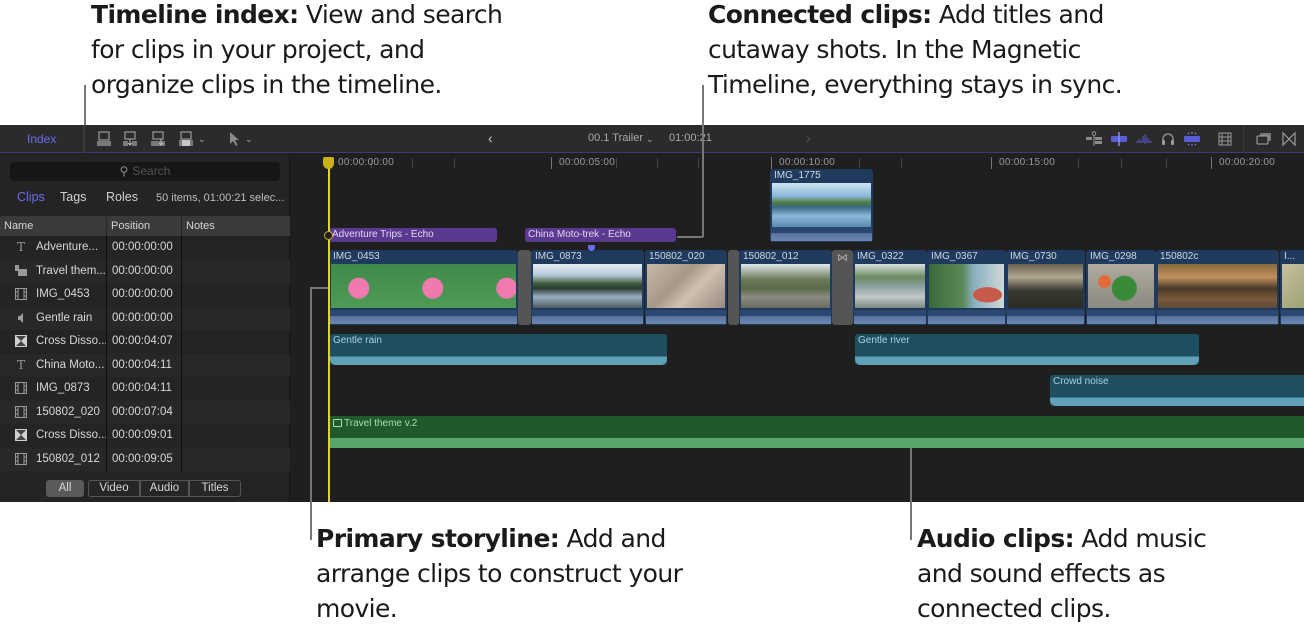 The height and width of the screenshot is (630, 1304). What do you see at coordinates (1144, 139) in the screenshot?
I see `audio-skimming-icon` at bounding box center [1144, 139].